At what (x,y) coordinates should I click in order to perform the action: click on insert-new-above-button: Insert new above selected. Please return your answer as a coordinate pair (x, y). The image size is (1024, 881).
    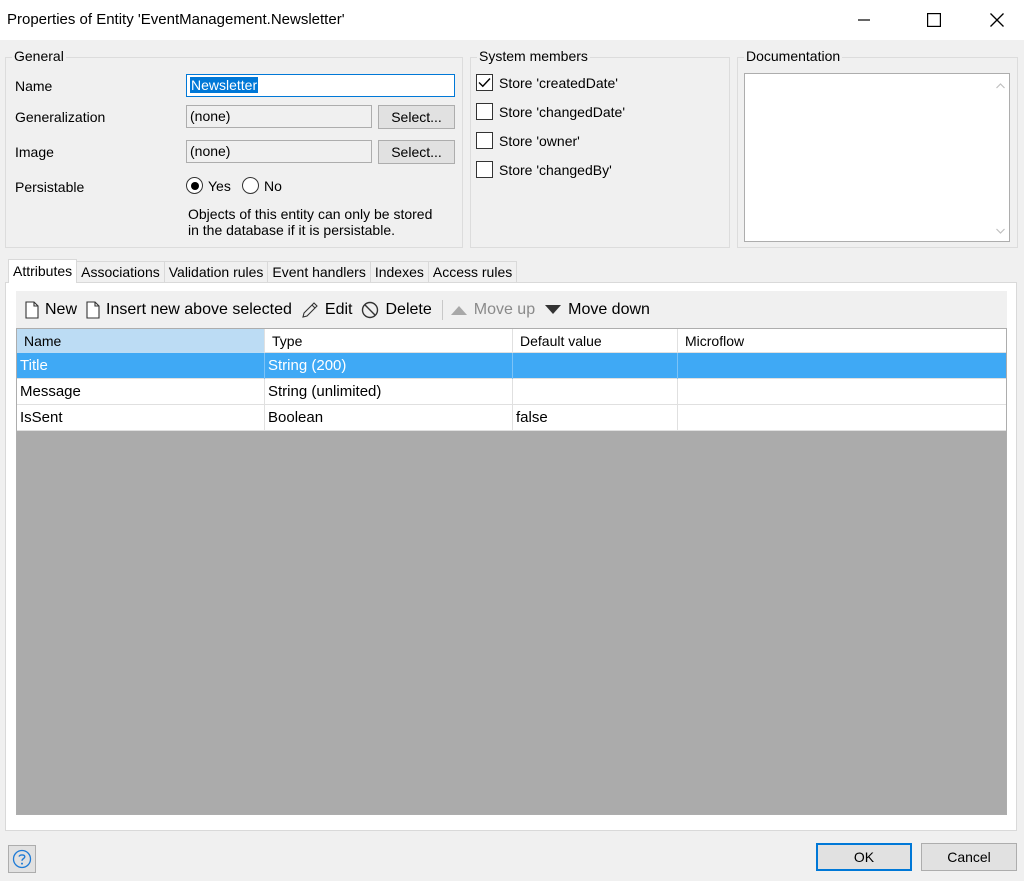
    Looking at the image, I should click on (189, 310).